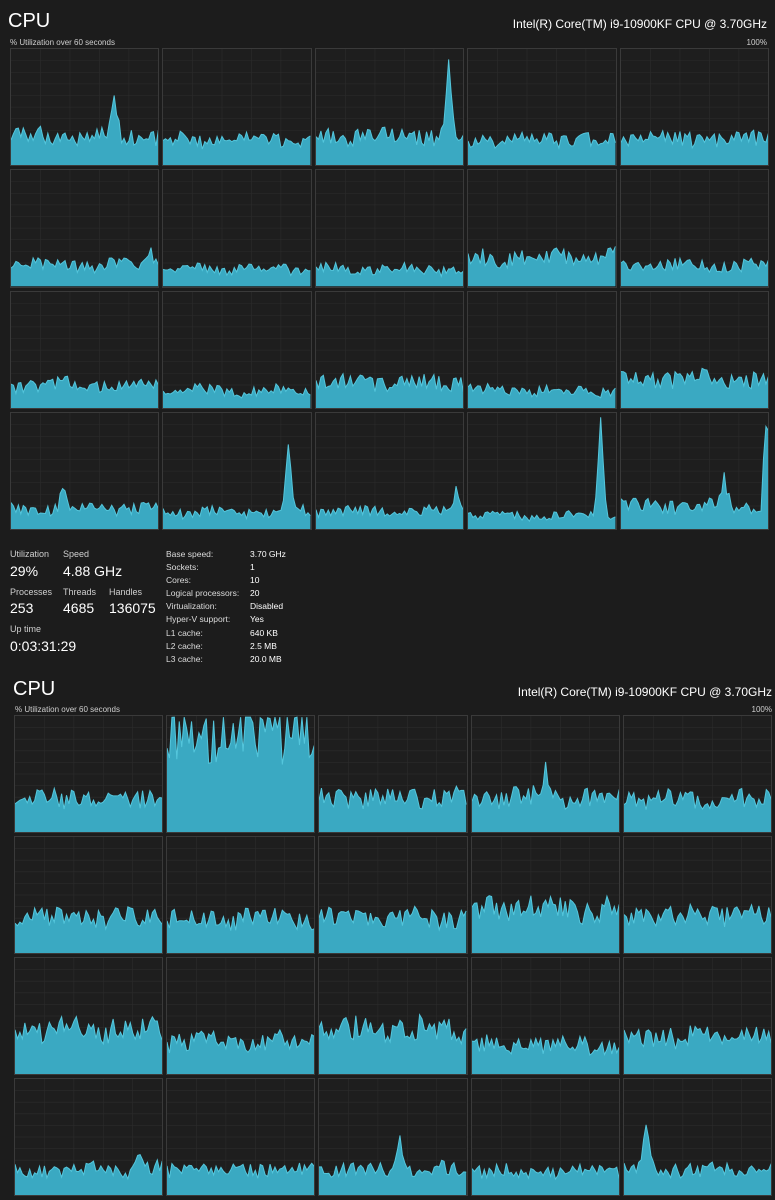  Describe the element at coordinates (236, 647) in the screenshot. I see `spec-row: L2 cache: 2.5 MB` at that location.